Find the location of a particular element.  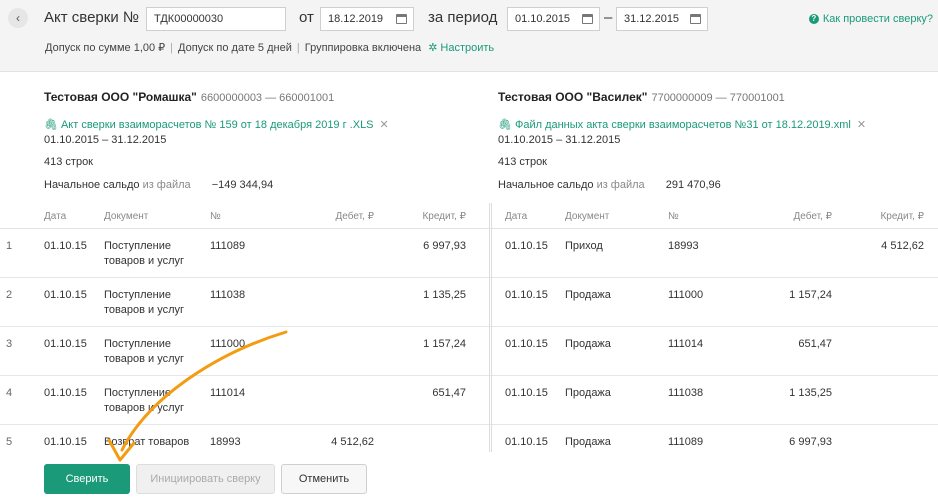

page-title: Акт сверки № is located at coordinates (91, 17).